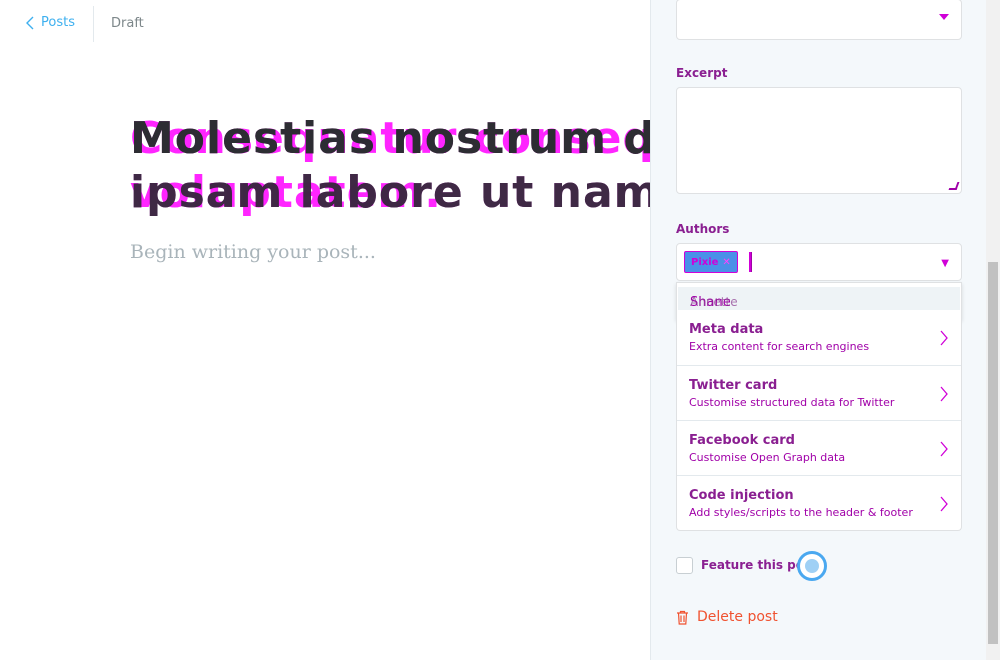 The image size is (1000, 660). What do you see at coordinates (819, 447) in the screenshot?
I see `menu-item-facebook-card: Facebook card Customise Open Graph data` at bounding box center [819, 447].